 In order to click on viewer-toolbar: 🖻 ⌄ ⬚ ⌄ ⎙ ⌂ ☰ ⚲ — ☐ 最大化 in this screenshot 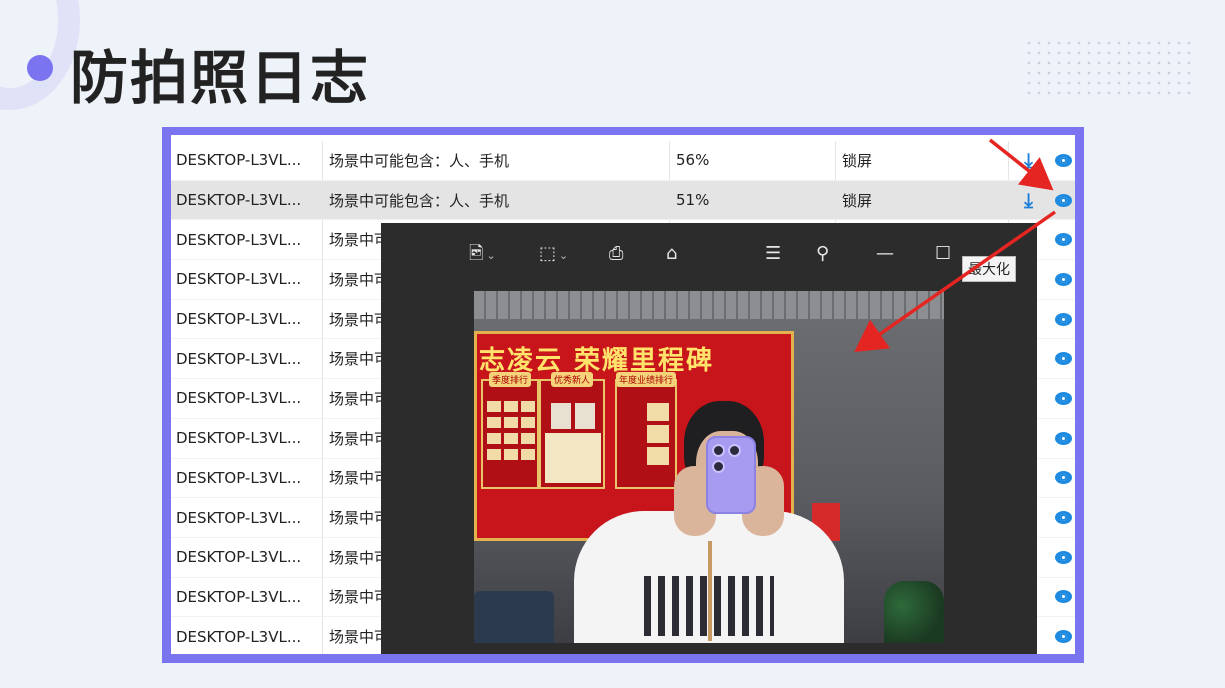, I will do `click(709, 254)`.